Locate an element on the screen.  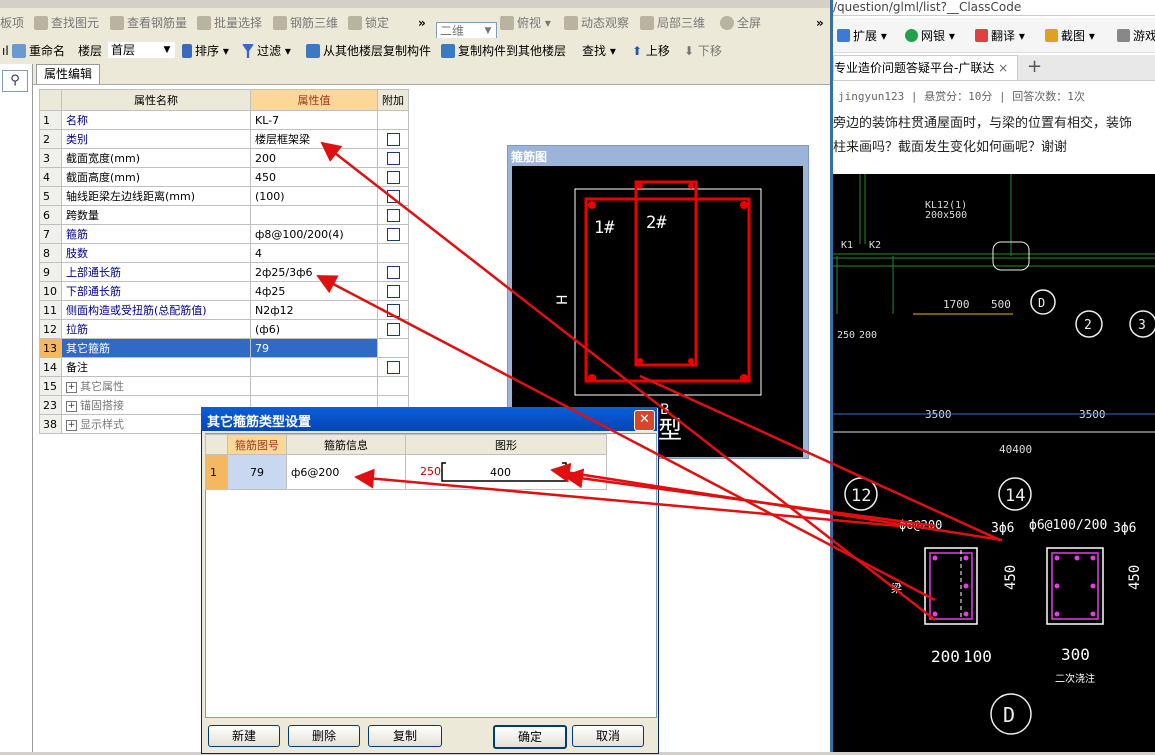
delete-button: 删除 is located at coordinates (324, 736).